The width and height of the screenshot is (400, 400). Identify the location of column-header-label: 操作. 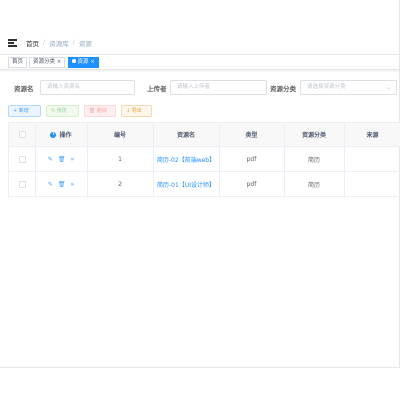
(65, 135).